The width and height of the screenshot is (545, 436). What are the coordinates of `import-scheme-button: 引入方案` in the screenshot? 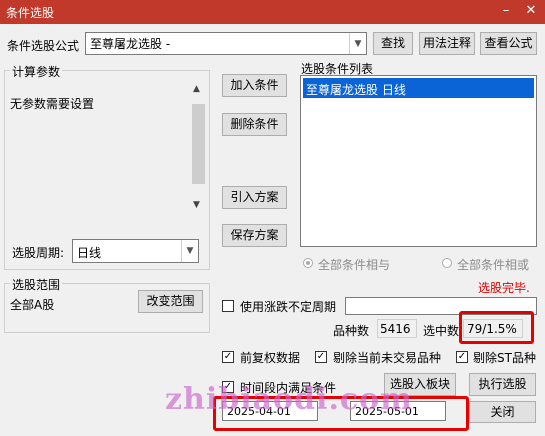 It's located at (254, 197).